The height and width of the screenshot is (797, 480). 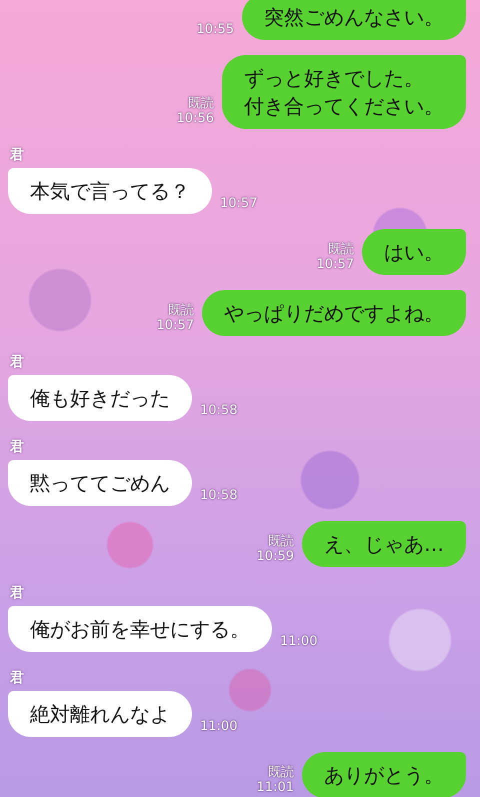 What do you see at coordinates (334, 313) in the screenshot?
I see `message-text: やっぱりだめですよね。` at bounding box center [334, 313].